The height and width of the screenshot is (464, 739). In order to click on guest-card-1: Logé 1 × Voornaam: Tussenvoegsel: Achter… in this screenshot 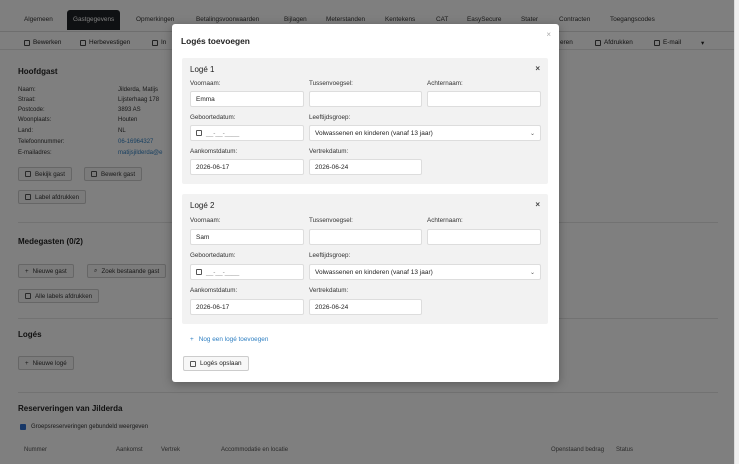, I will do `click(365, 121)`.